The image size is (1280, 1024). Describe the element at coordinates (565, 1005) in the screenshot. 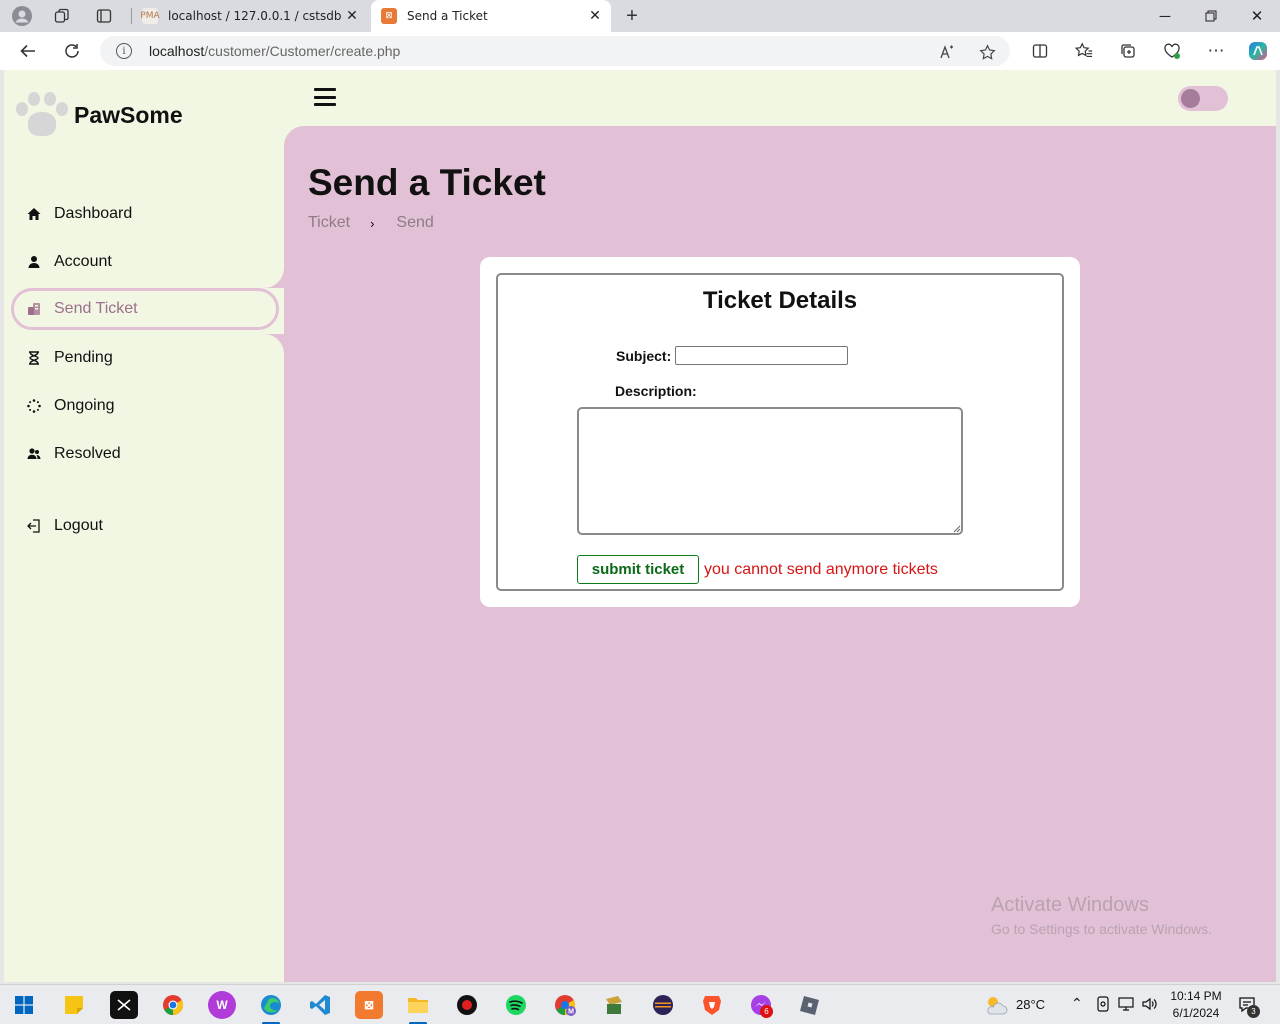

I see `chrome-profile-icon: M` at that location.